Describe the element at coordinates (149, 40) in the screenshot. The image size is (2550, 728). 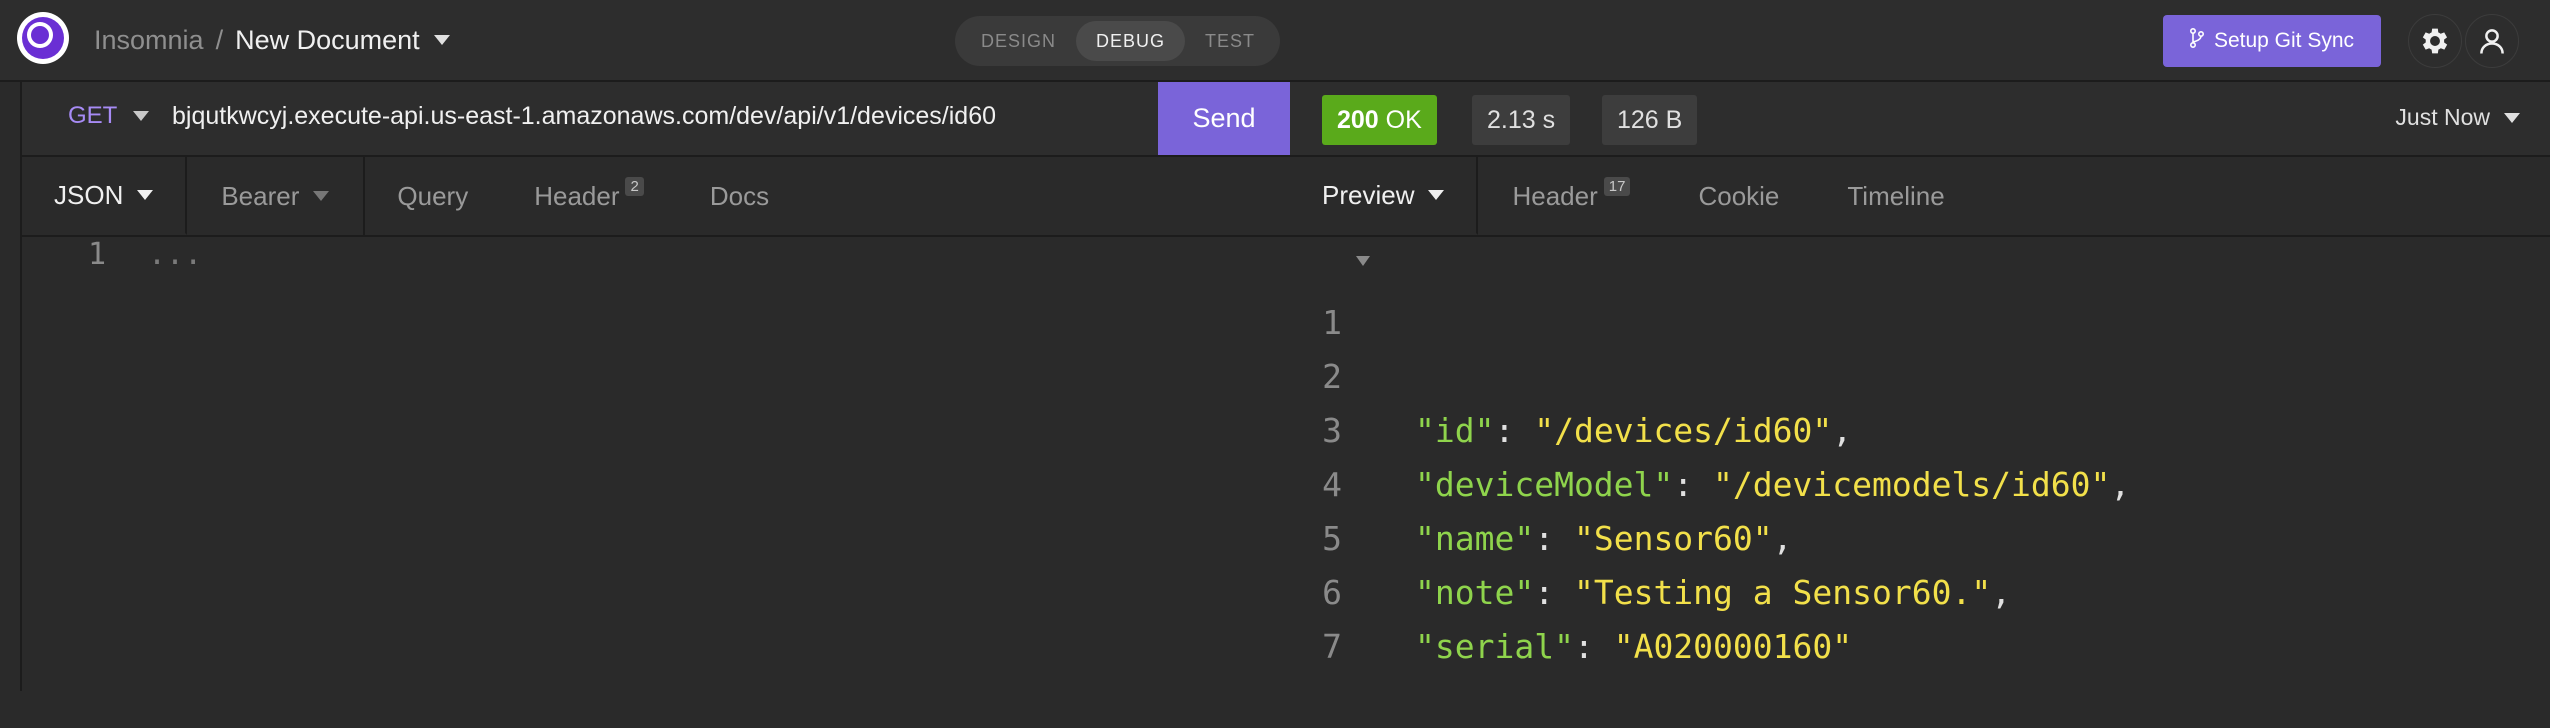
I see `breadcrumb-app: Insomnia` at that location.